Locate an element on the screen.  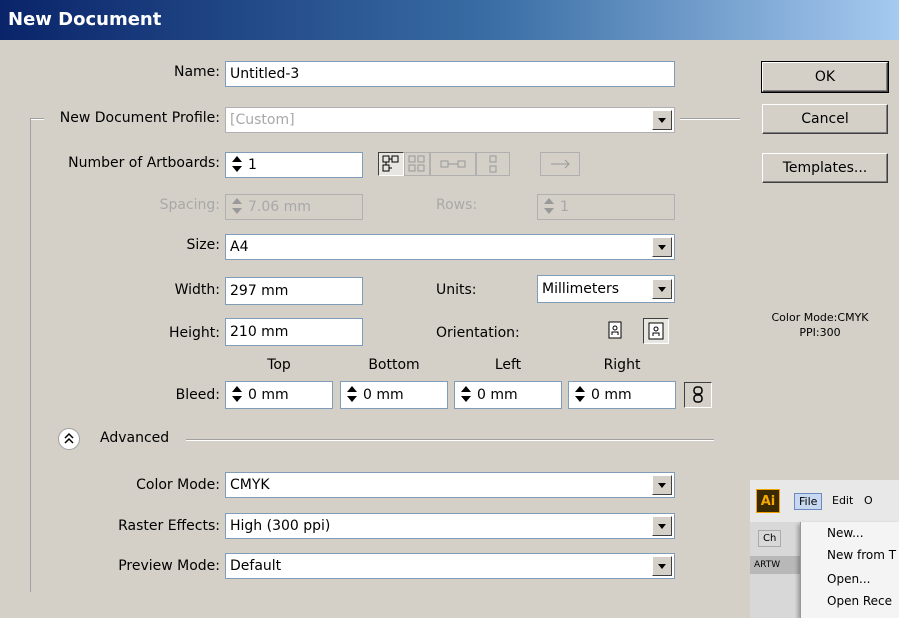
bleed-bottom-value: 0 mm is located at coordinates (383, 395).